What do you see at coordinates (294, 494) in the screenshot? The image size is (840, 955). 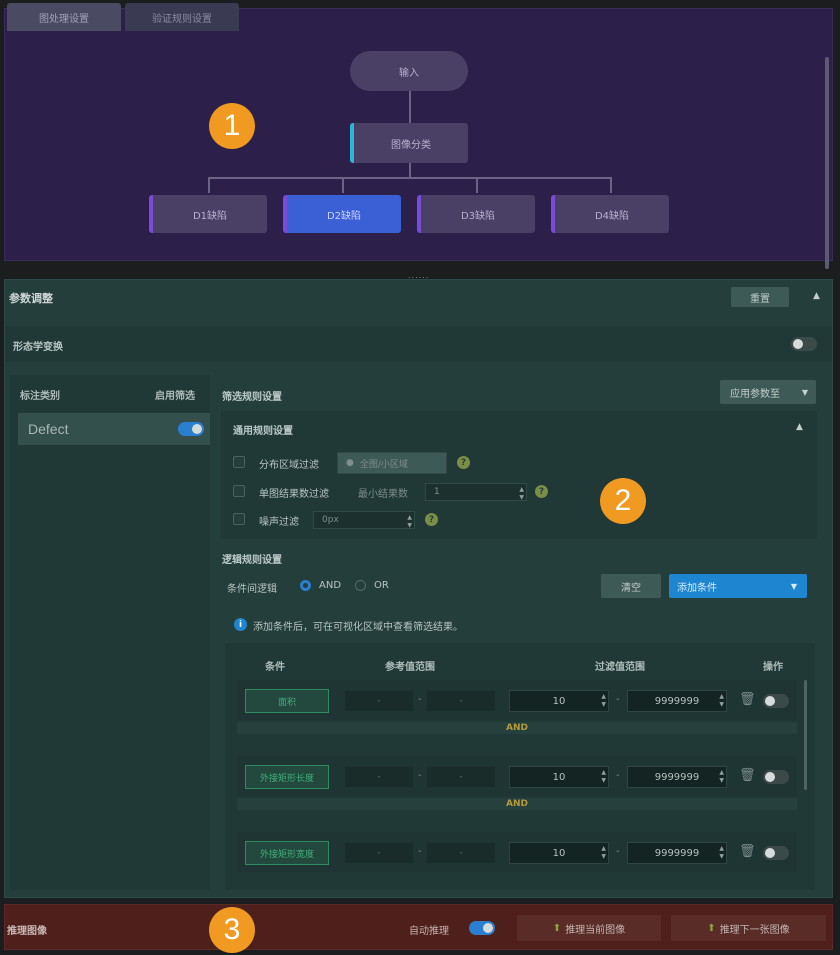 I see `rule-2-label: 单图结果数过滤` at bounding box center [294, 494].